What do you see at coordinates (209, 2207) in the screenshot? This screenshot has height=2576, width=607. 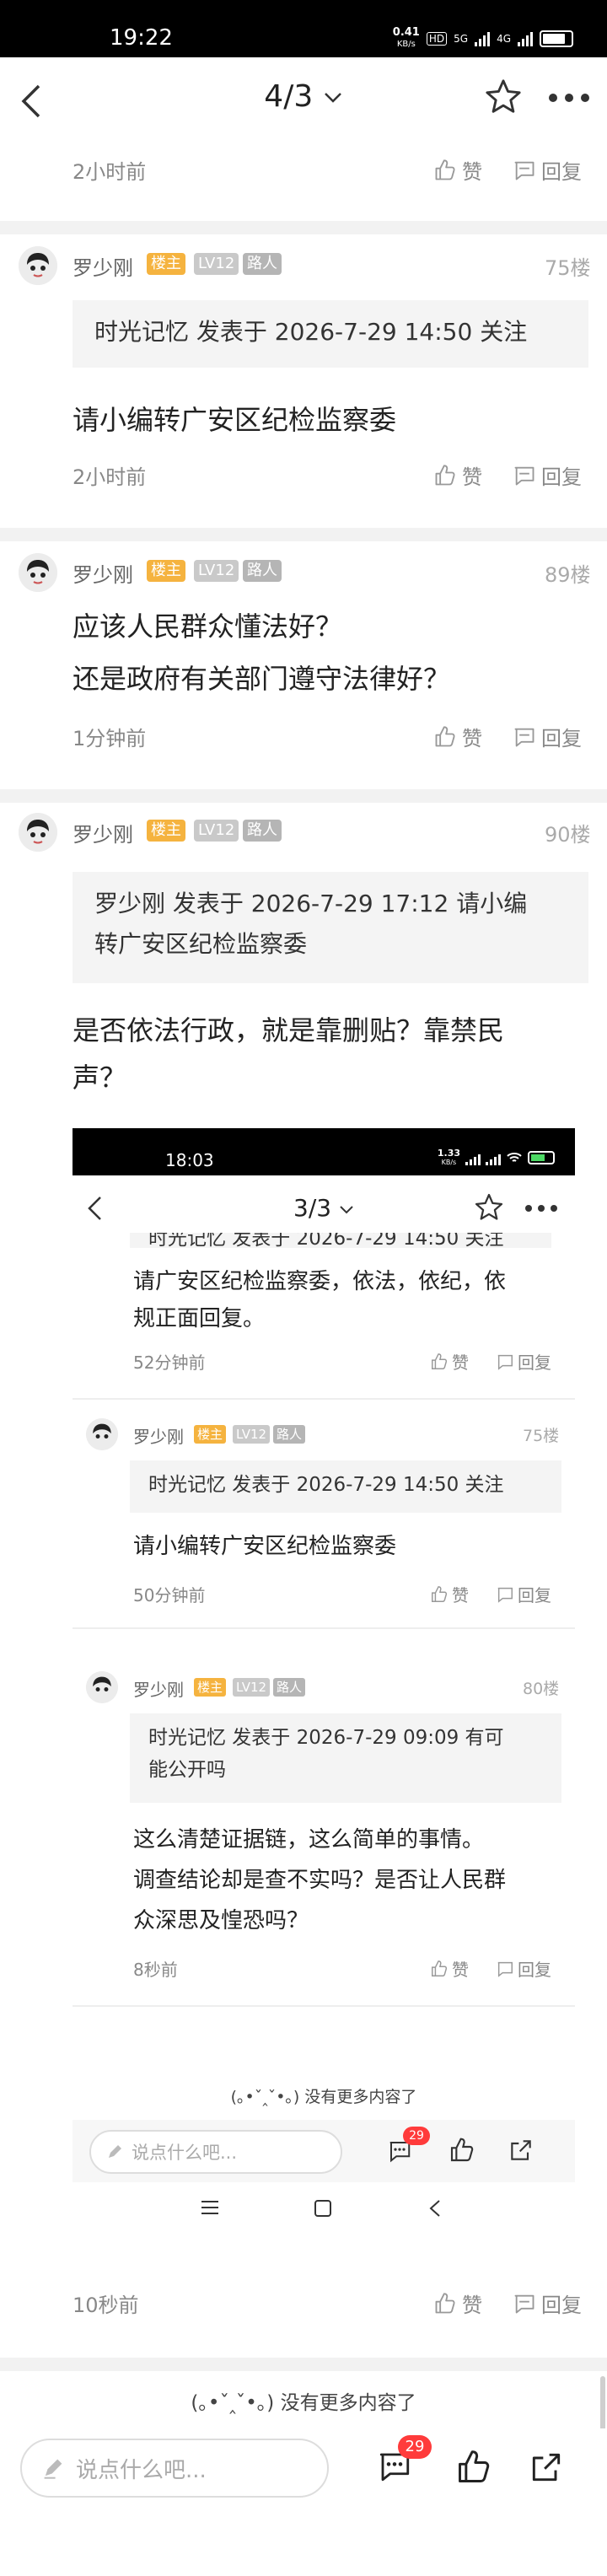 I see `shot-menu-icon` at bounding box center [209, 2207].